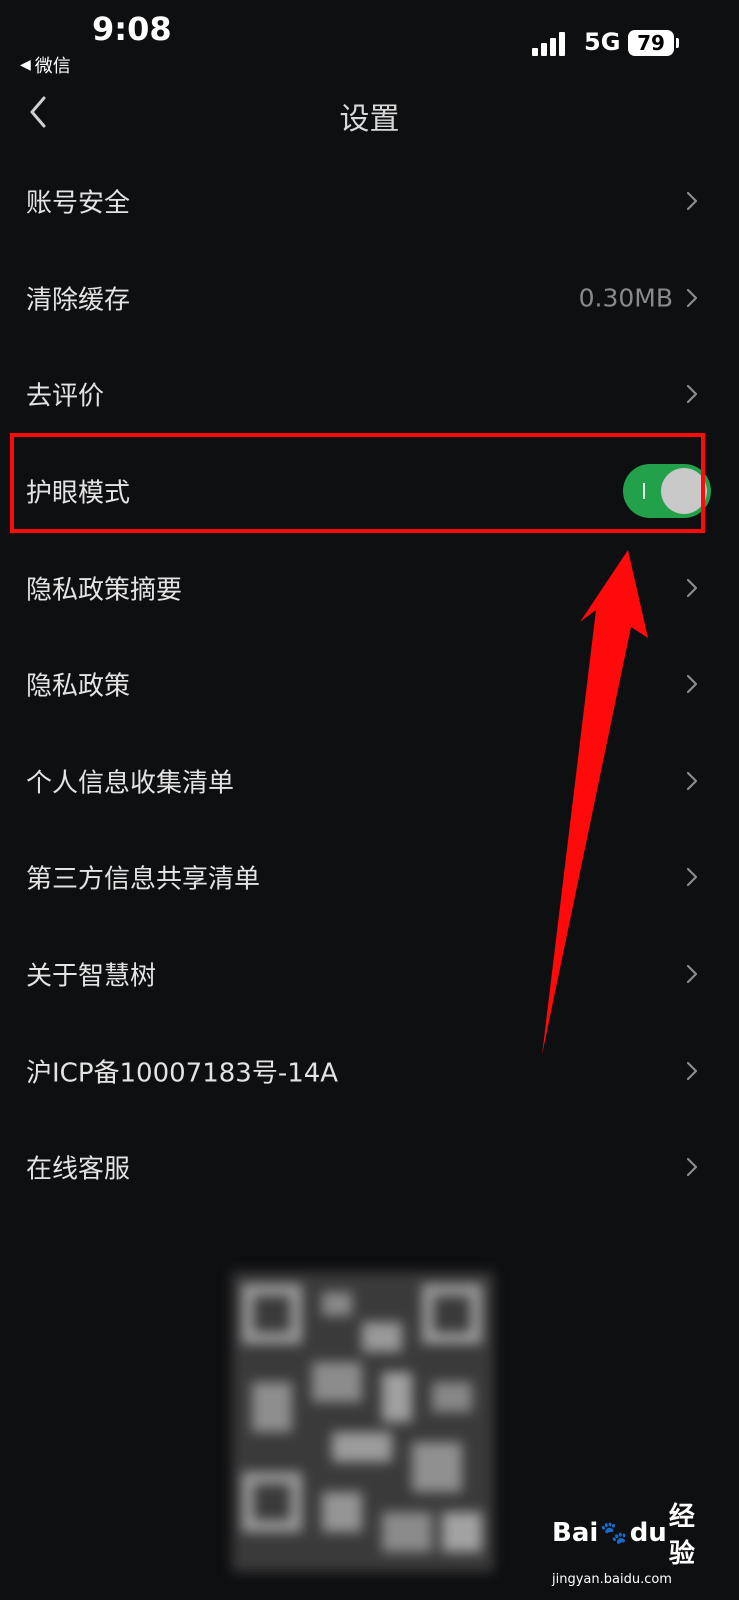  I want to click on watermark-url: jingyan.baidu.com, so click(612, 1579).